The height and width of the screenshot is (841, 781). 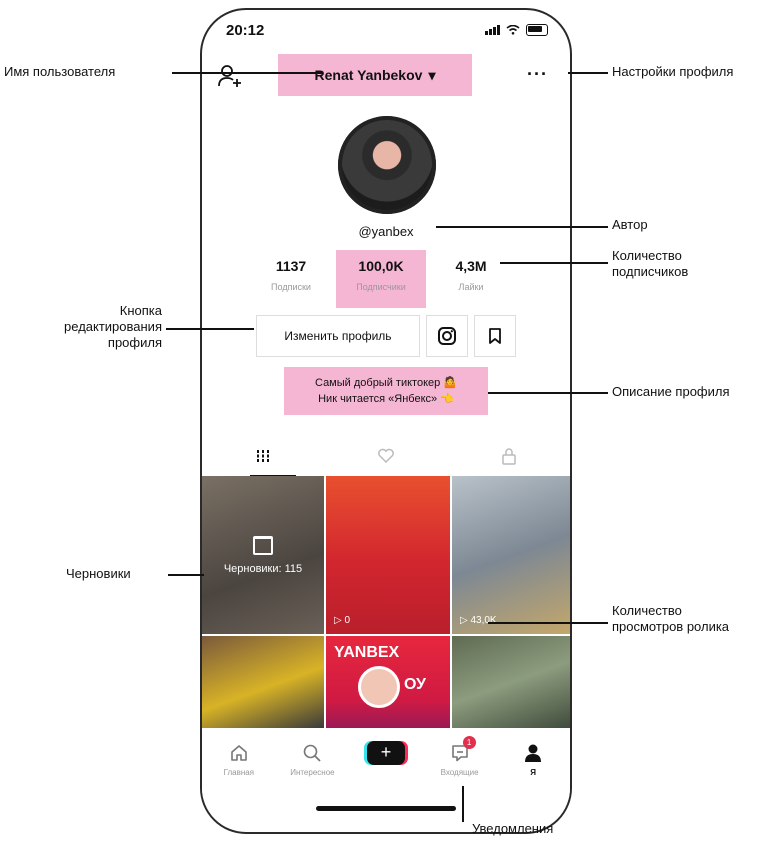 I want to click on tab-private, so click(x=508, y=456).